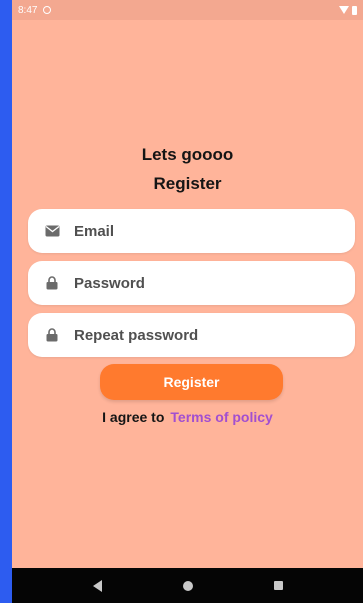  Describe the element at coordinates (52, 231) in the screenshot. I see `mail-icon` at that location.